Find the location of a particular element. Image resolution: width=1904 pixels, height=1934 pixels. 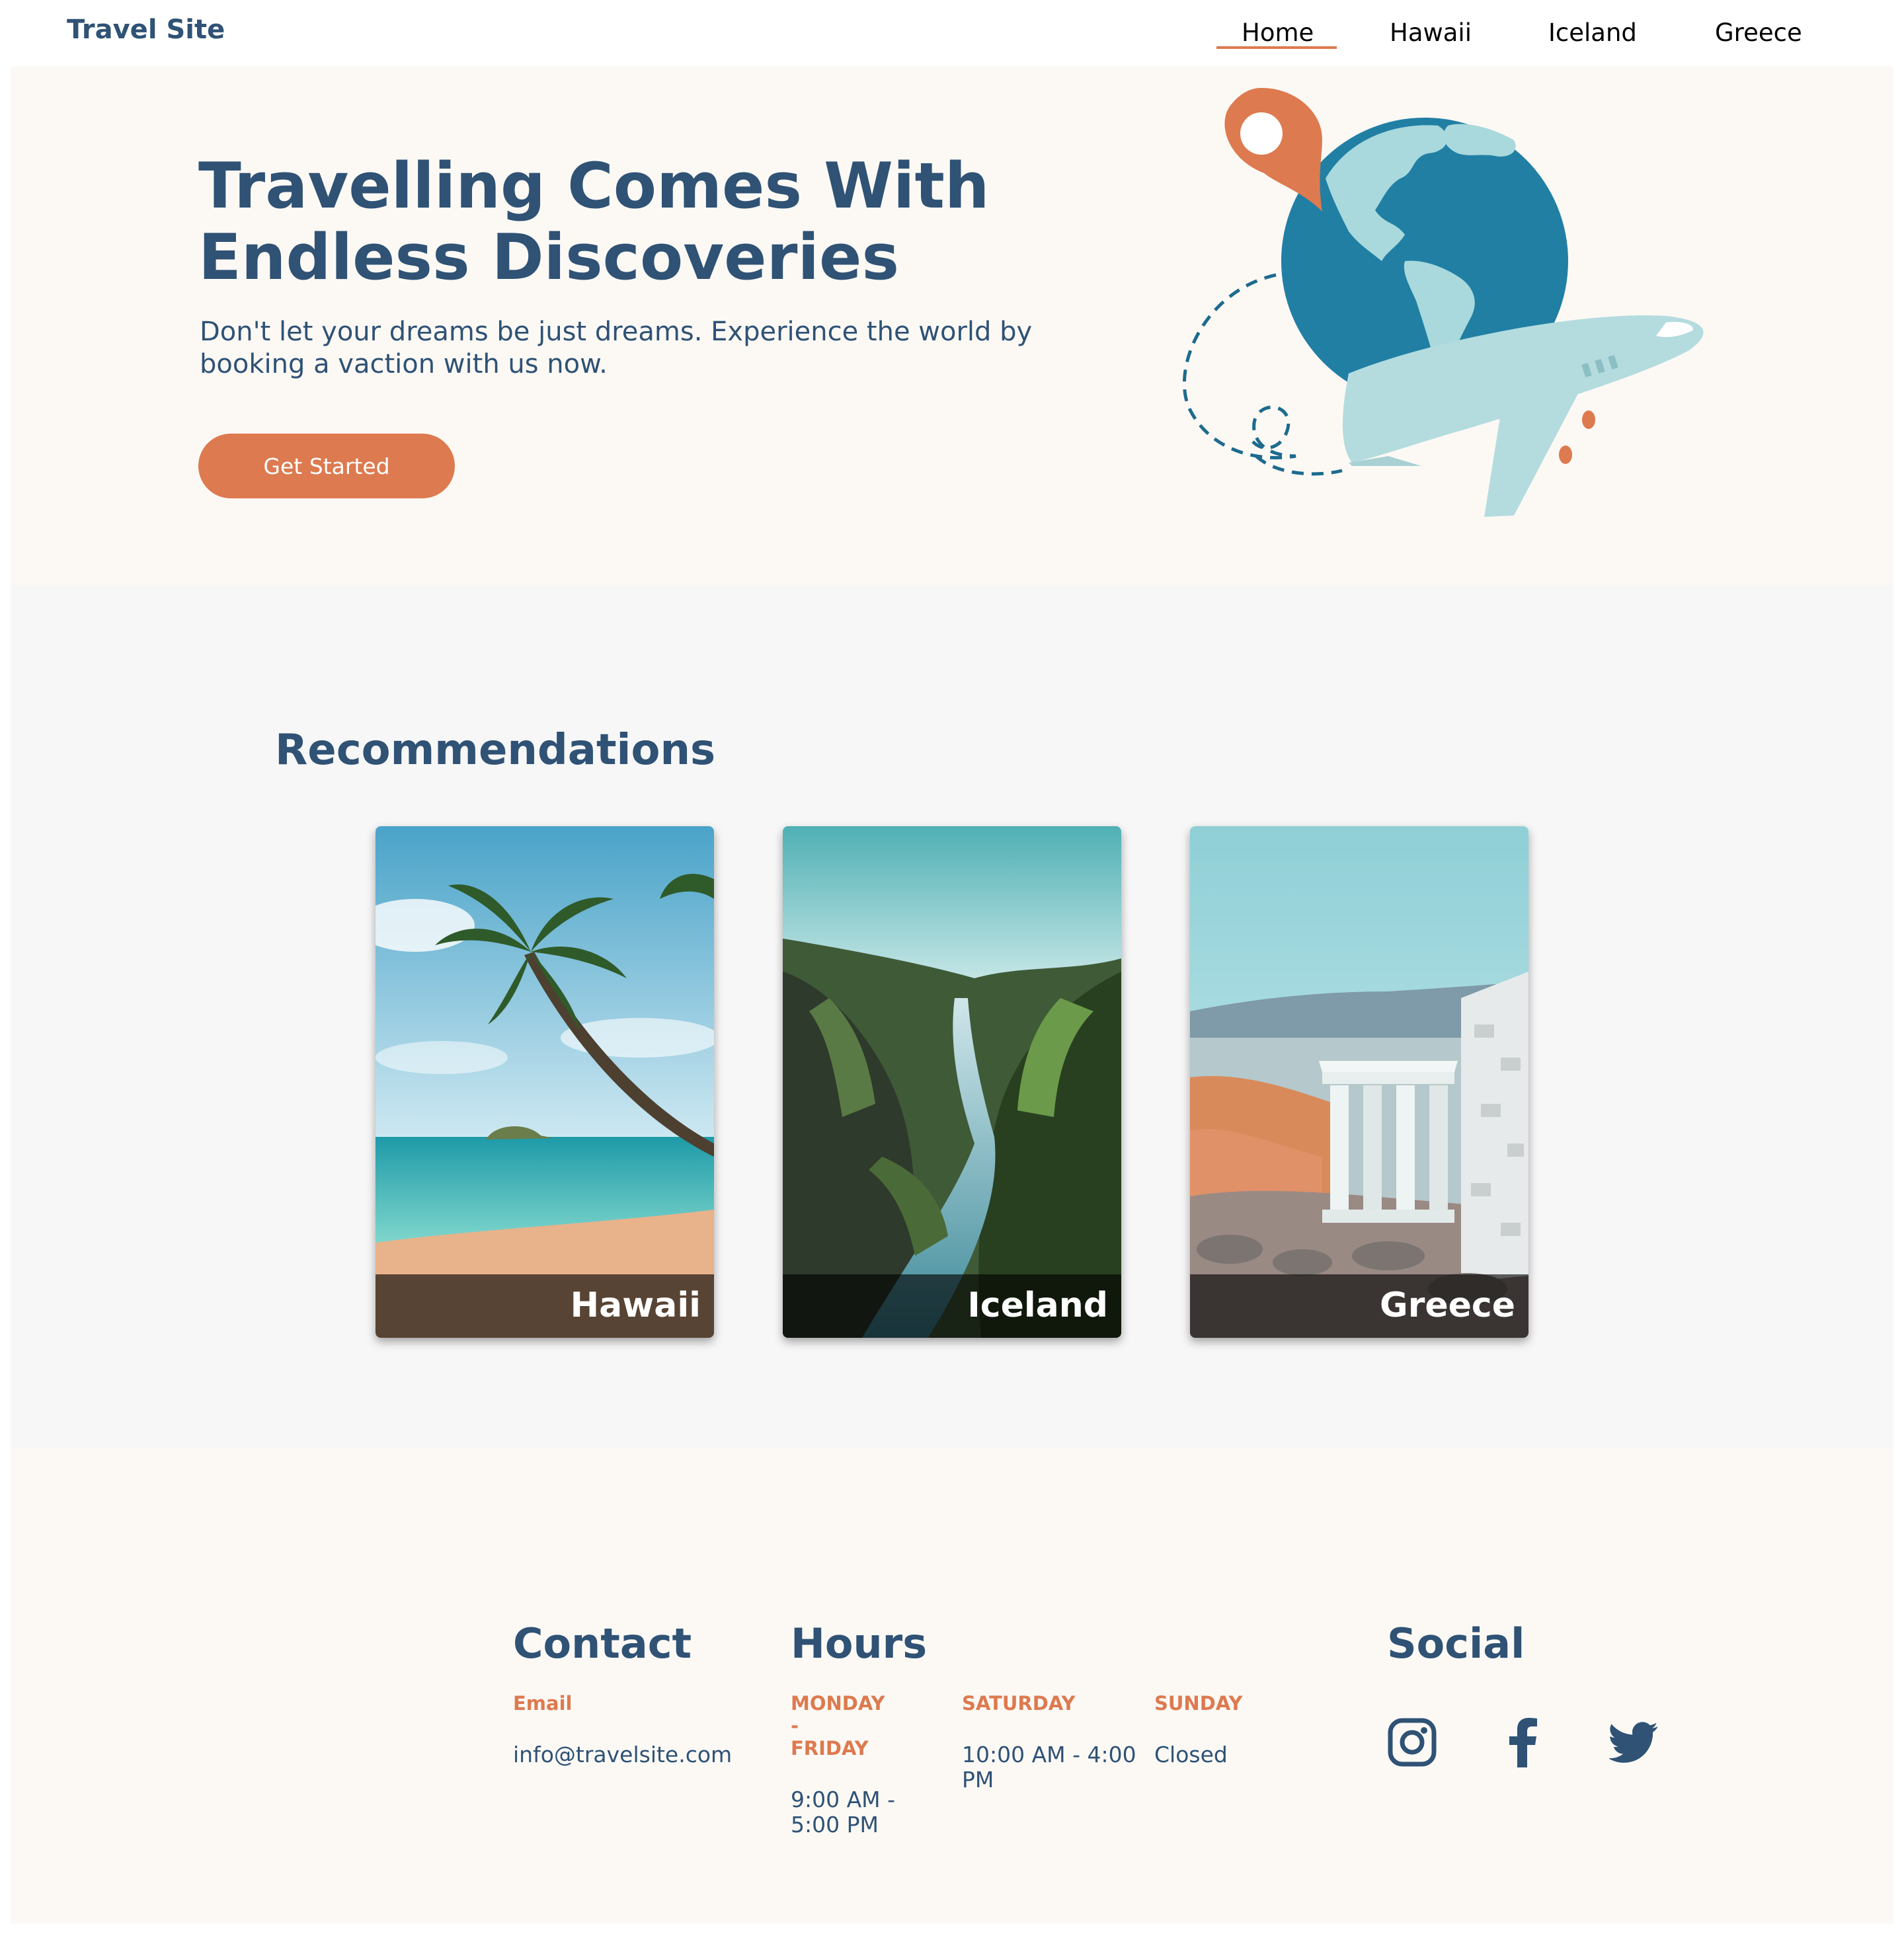

card-title-hawaii: Hawaii is located at coordinates (635, 1305).